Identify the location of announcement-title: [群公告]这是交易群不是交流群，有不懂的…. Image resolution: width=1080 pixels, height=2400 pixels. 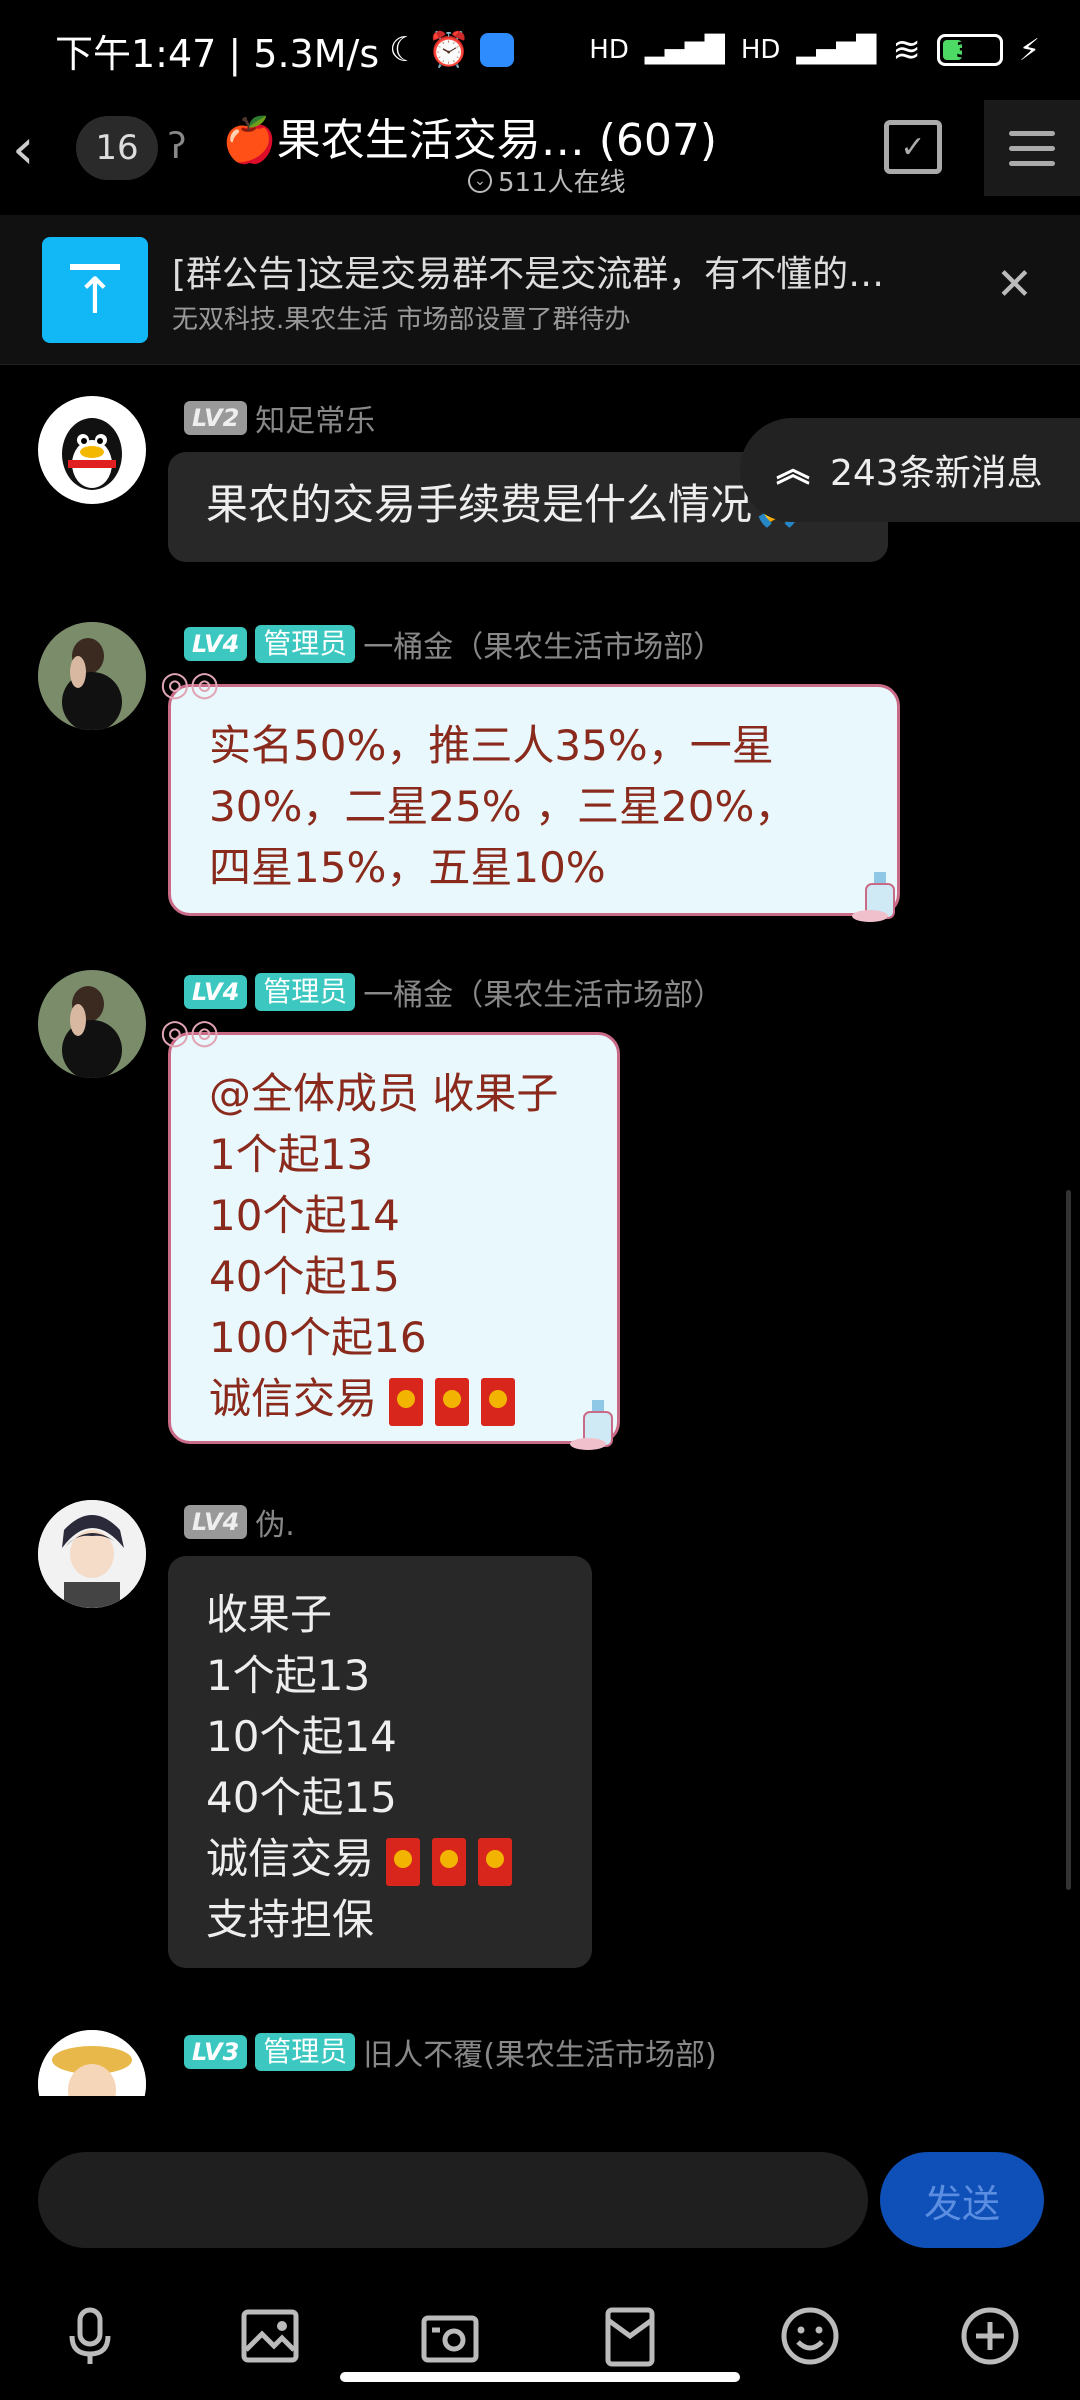
(528, 274).